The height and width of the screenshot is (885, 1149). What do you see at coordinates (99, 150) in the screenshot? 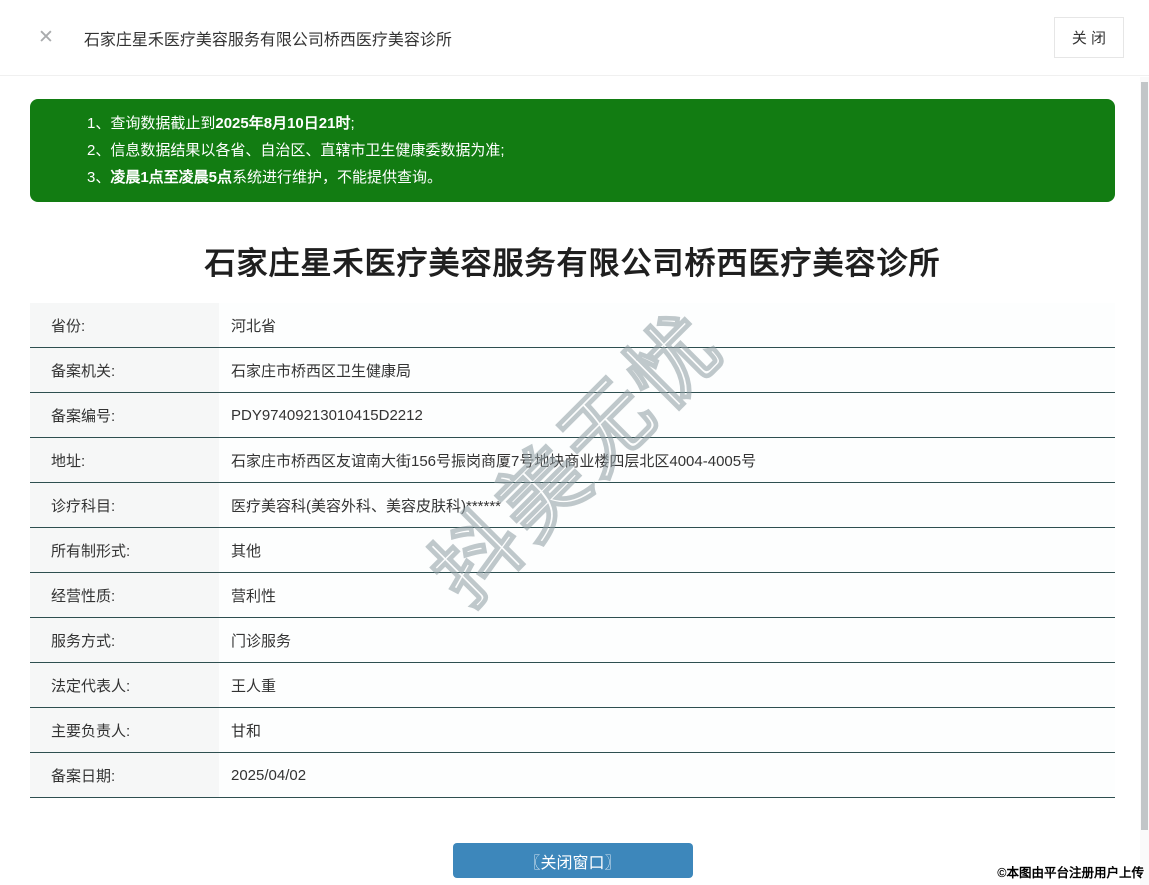
I see `notice-number: 2、` at bounding box center [99, 150].